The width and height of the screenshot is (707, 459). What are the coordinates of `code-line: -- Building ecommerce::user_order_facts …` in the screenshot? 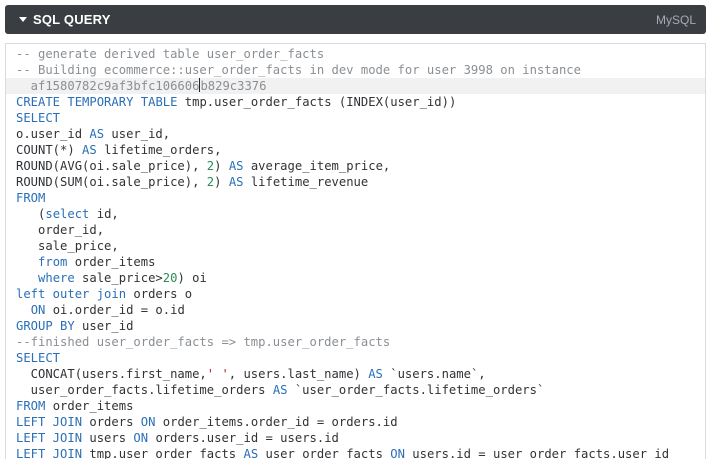 It's located at (360, 70).